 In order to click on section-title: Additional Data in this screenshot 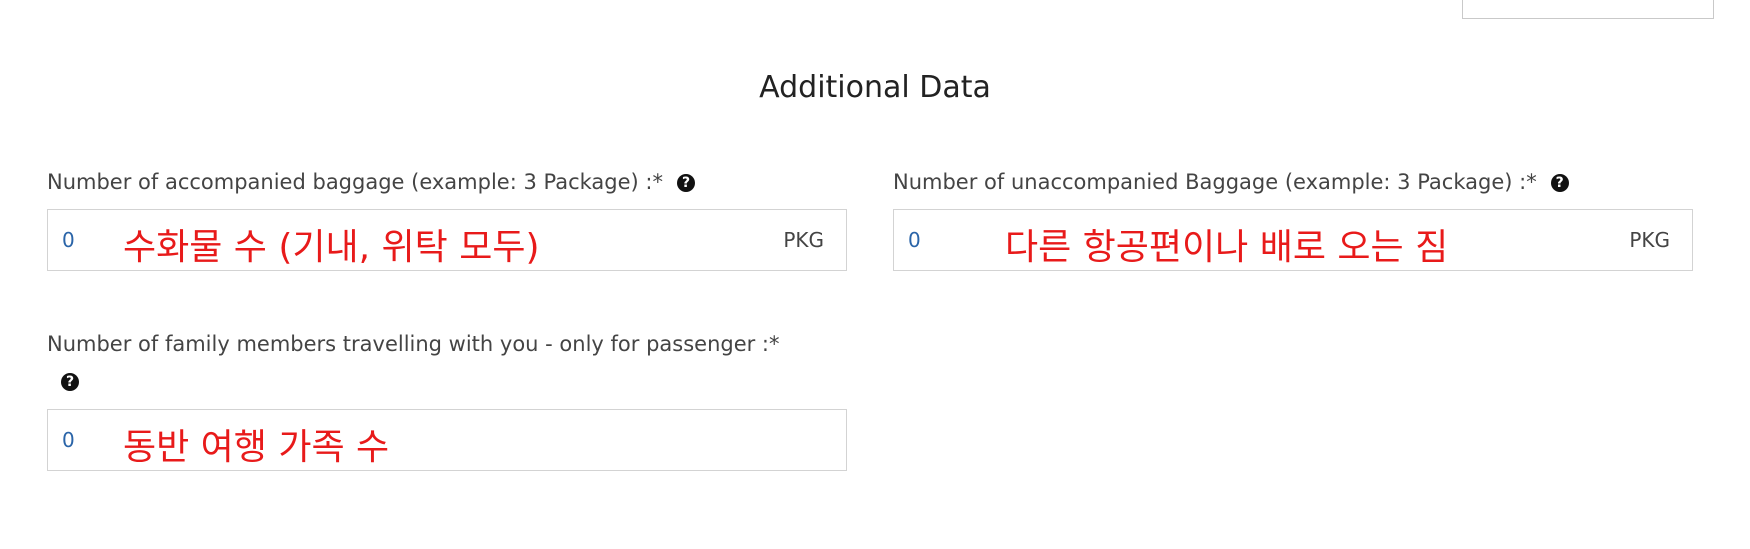, I will do `click(875, 87)`.